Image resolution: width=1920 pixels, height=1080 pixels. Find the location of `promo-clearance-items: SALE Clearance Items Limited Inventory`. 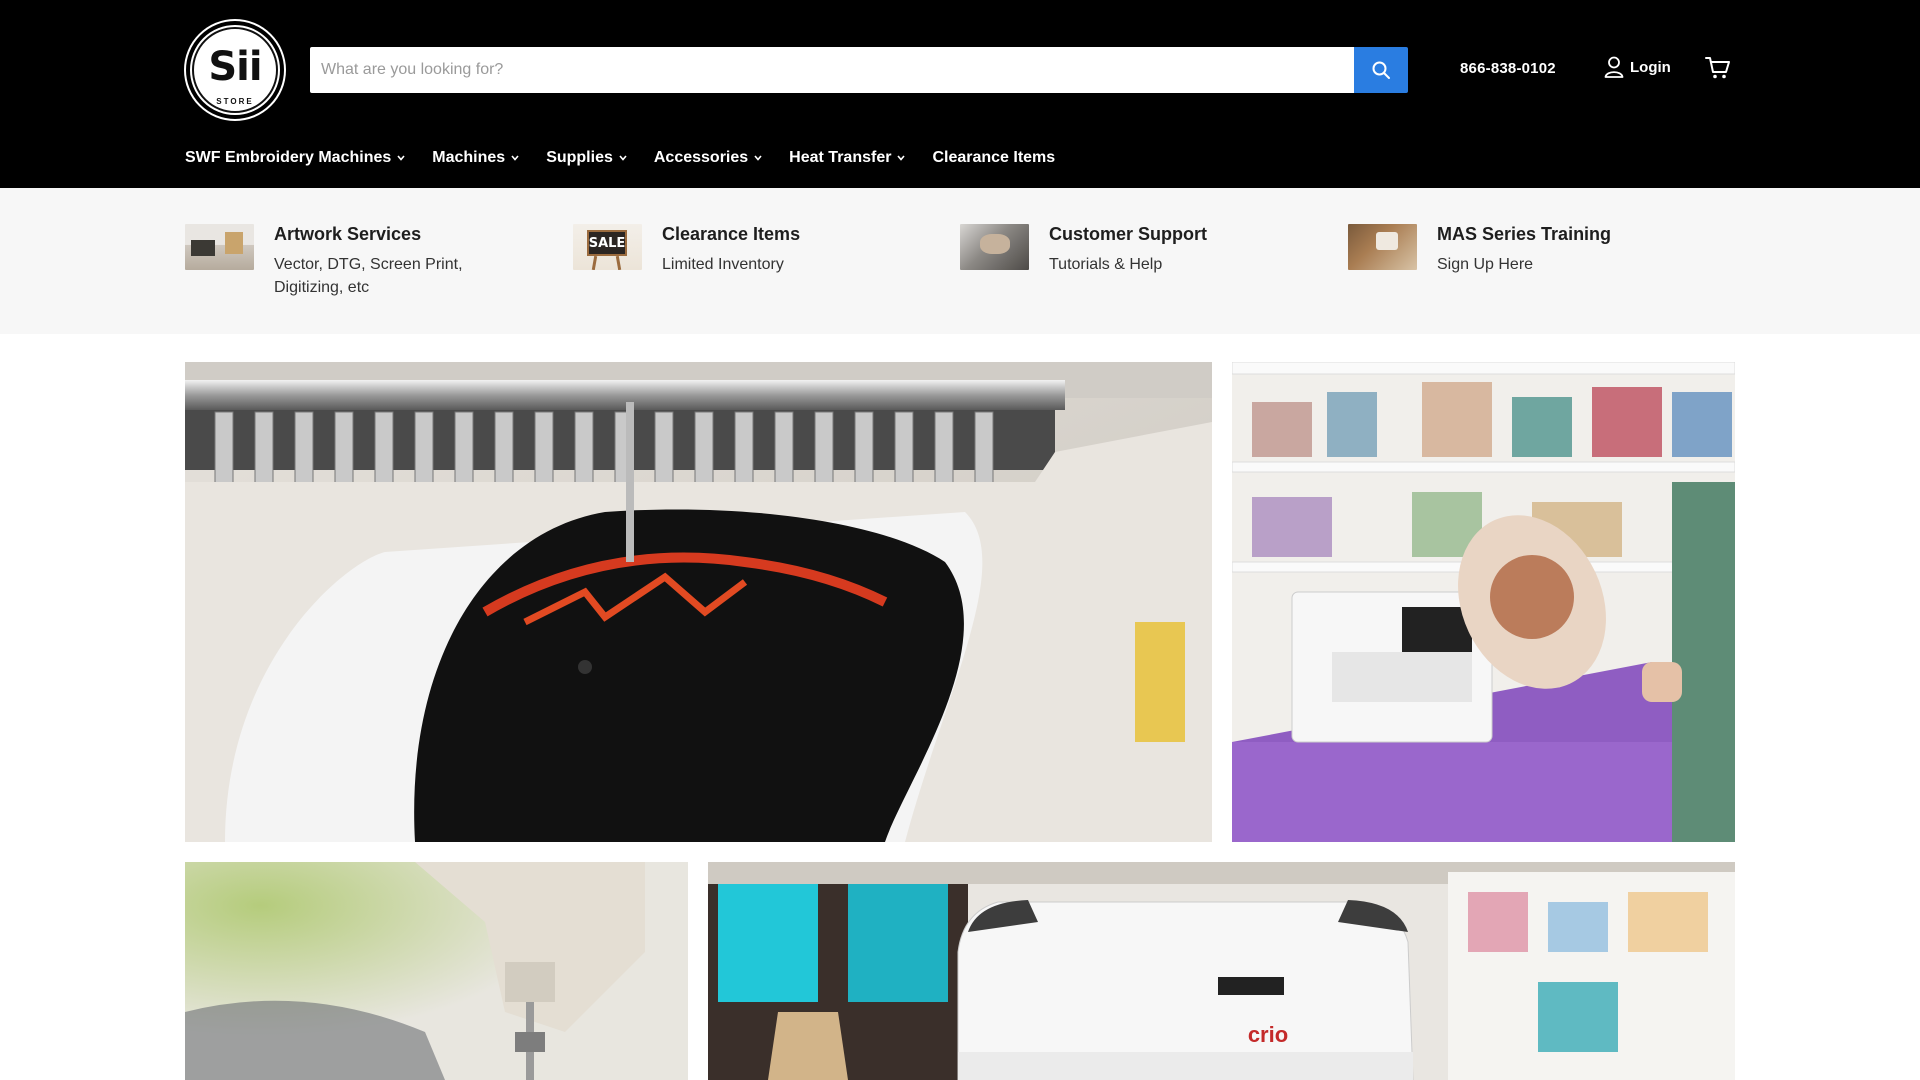

promo-clearance-items: SALE Clearance Items Limited Inventory is located at coordinates (722, 250).